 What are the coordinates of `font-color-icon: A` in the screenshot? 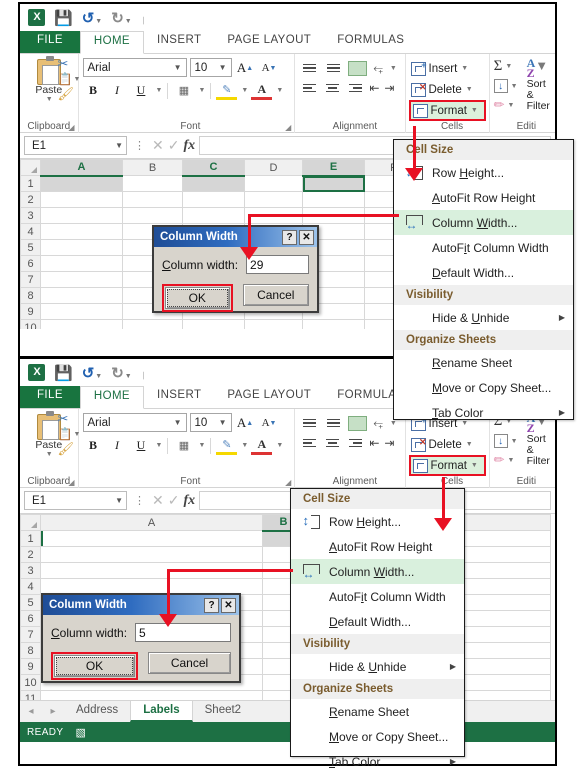 It's located at (262, 445).